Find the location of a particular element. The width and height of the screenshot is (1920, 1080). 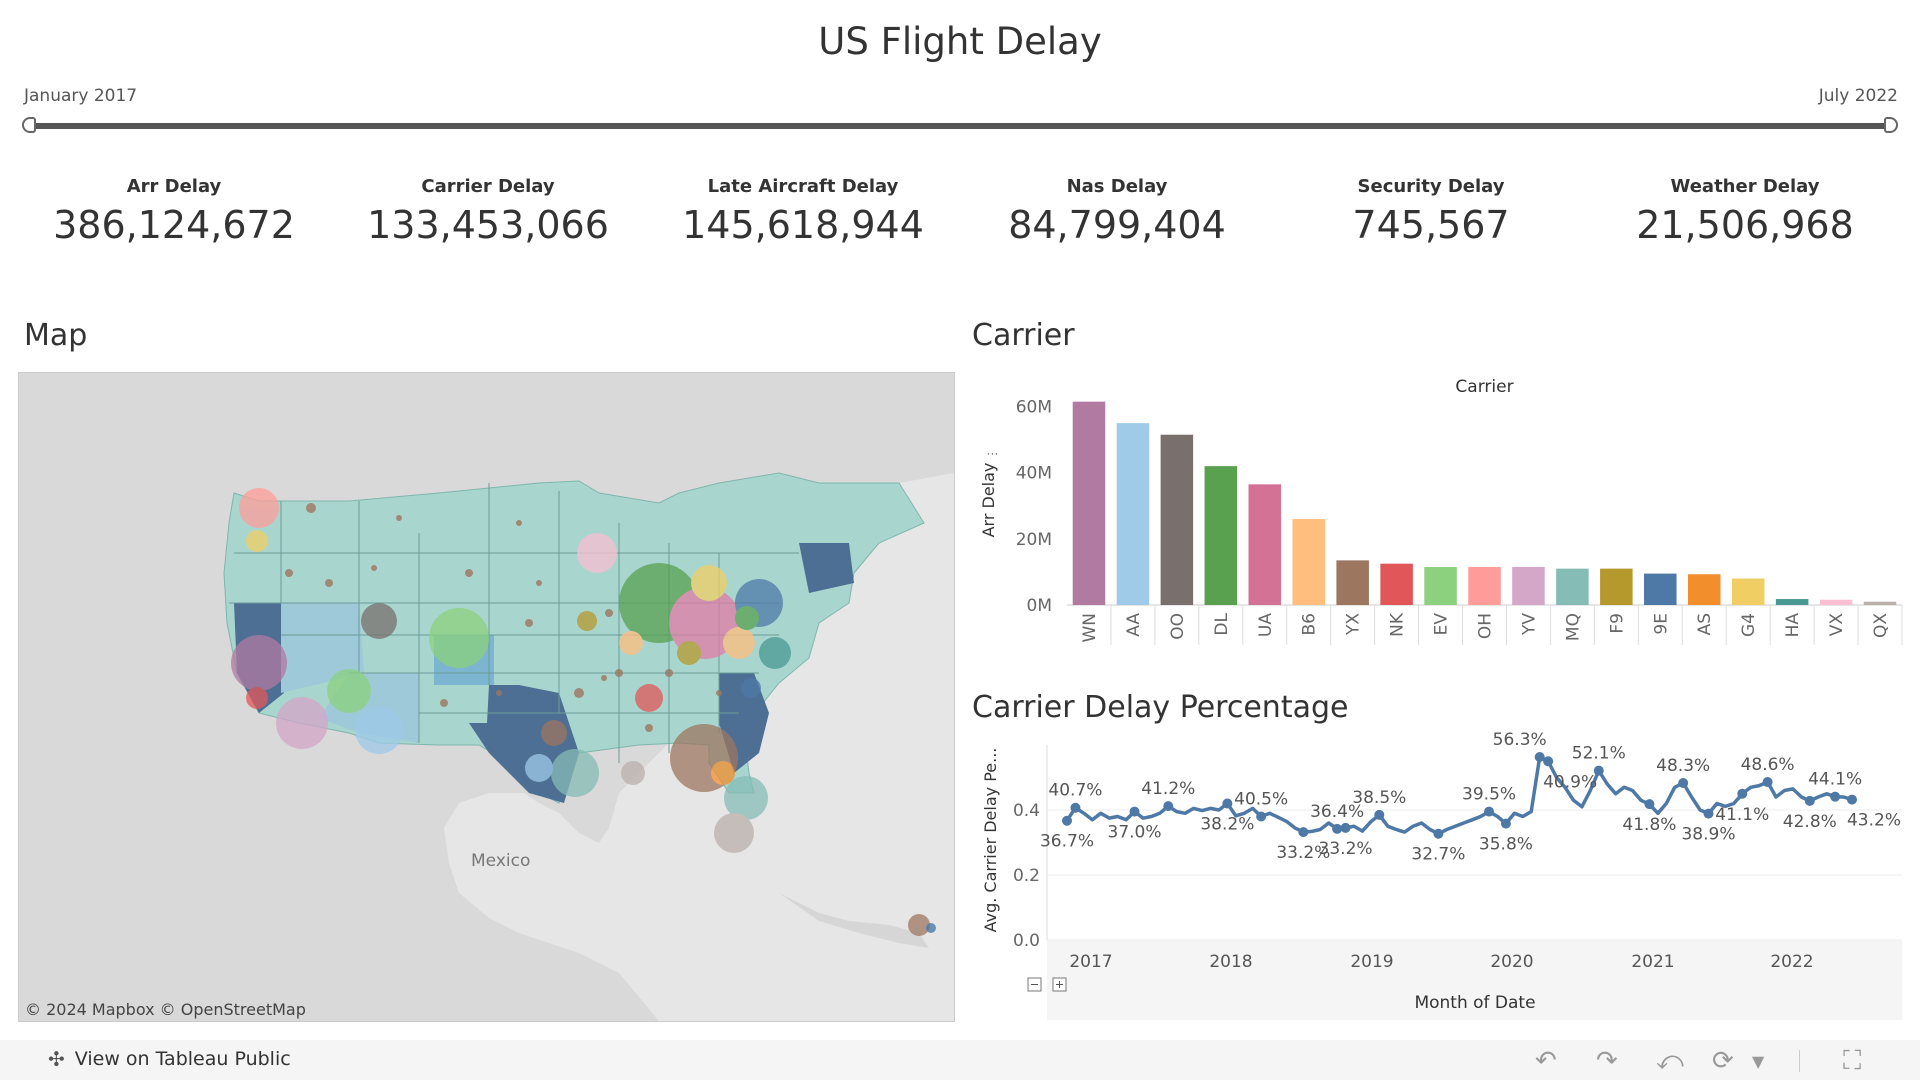

kpi-label: Nas Delay is located at coordinates (1117, 186).